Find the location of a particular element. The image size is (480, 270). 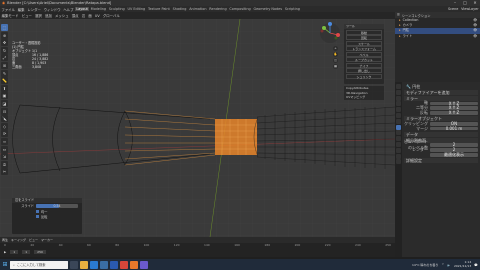

physics-tab-icon is located at coordinates (398, 139).